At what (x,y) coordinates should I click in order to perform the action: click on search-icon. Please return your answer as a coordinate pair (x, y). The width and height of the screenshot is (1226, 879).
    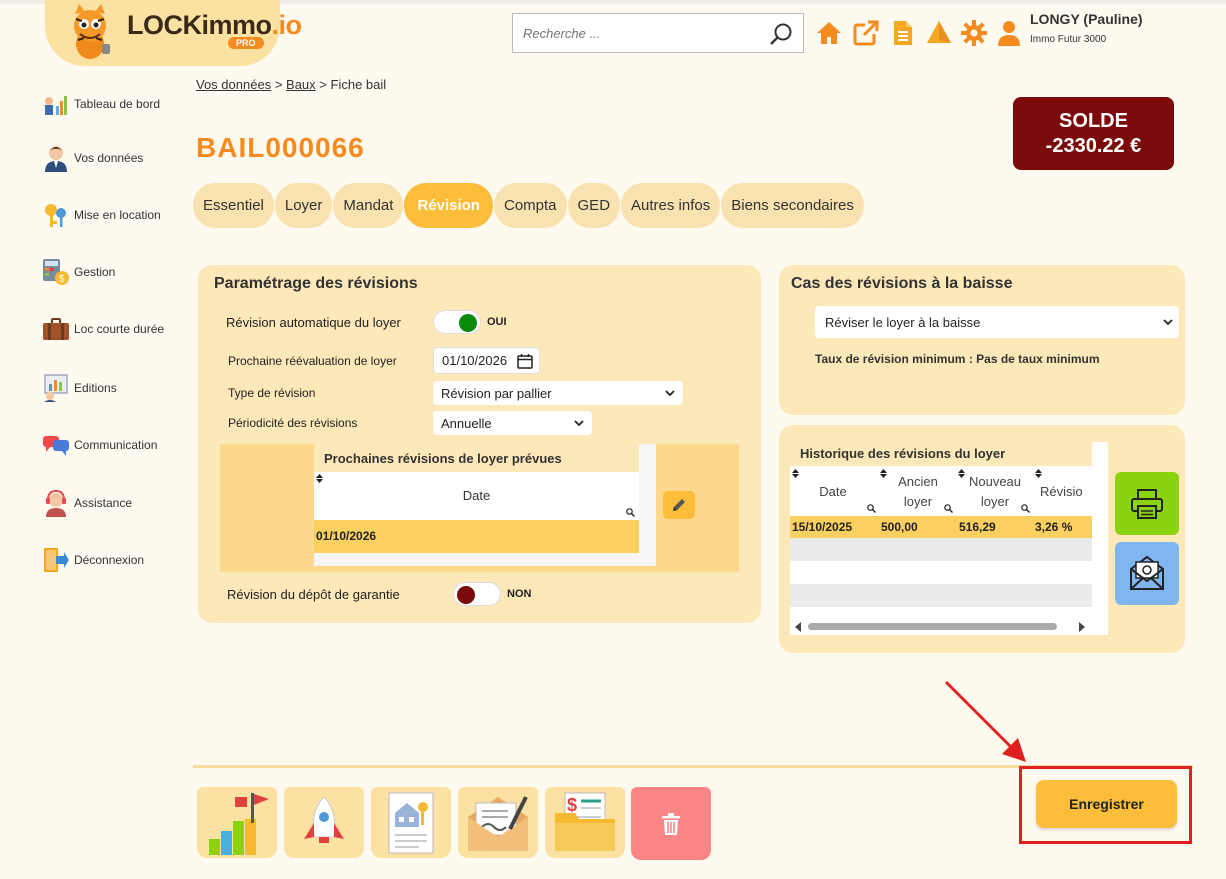
    Looking at the image, I should click on (782, 34).